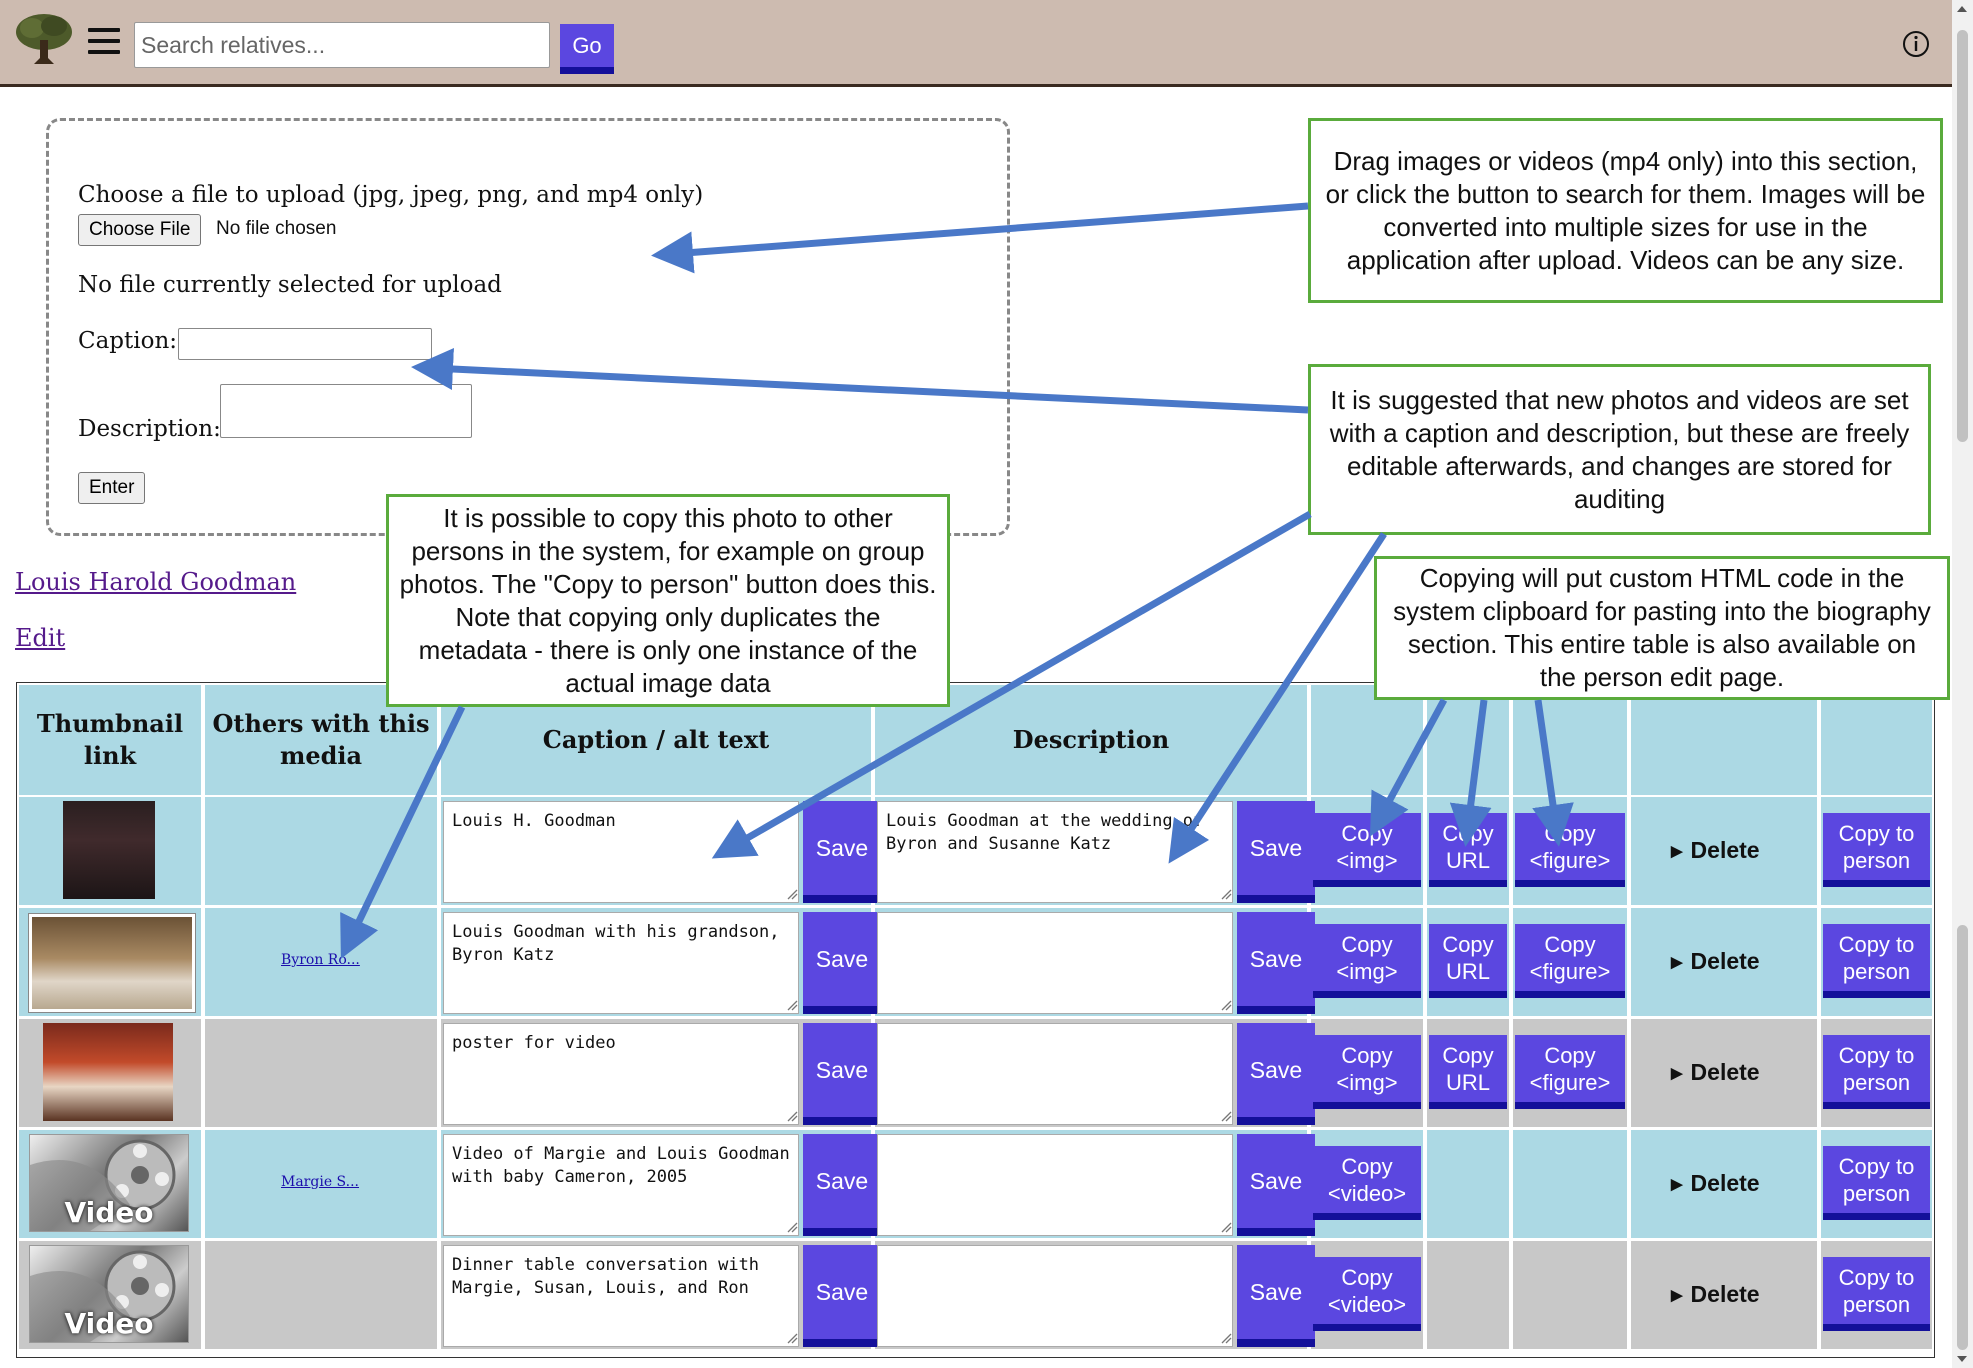  I want to click on header-thumbnail: Thumbnail link, so click(110, 740).